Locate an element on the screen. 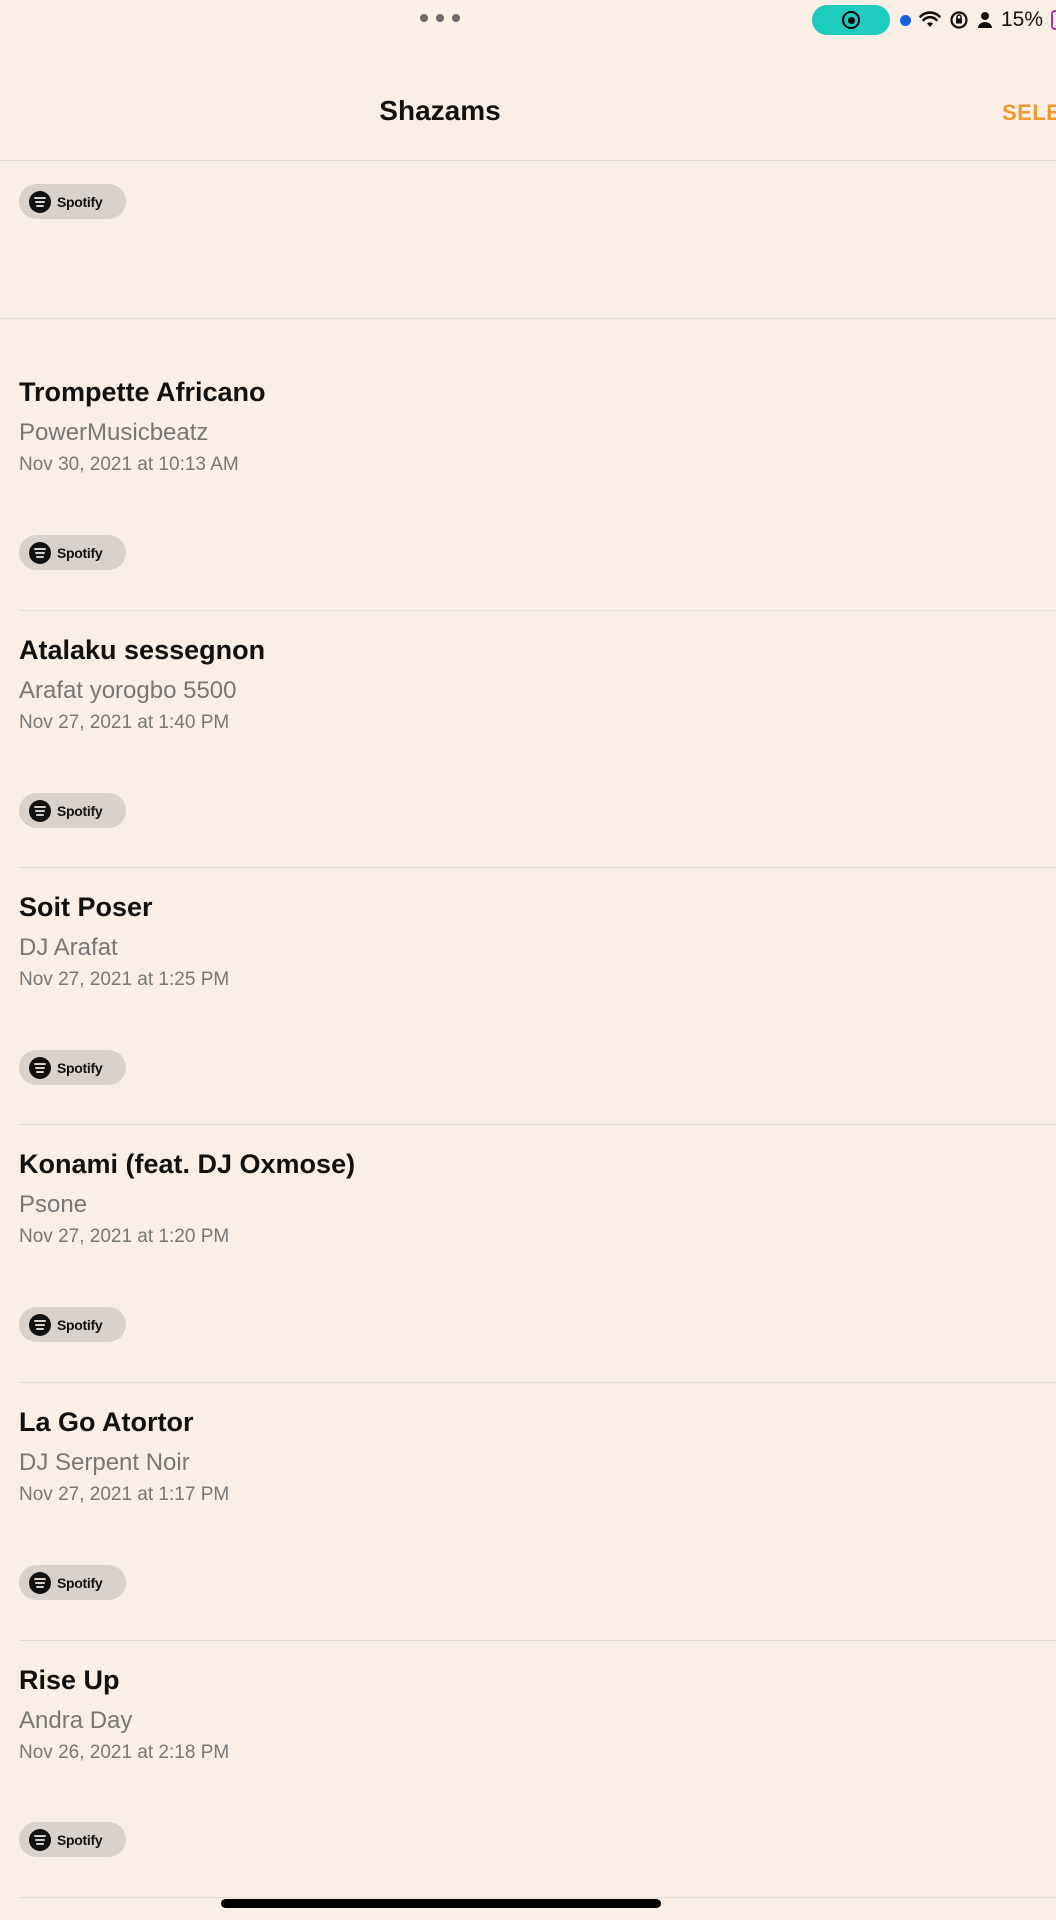 This screenshot has height=1920, width=1056. song-title: Trompette Africano is located at coordinates (142, 392).